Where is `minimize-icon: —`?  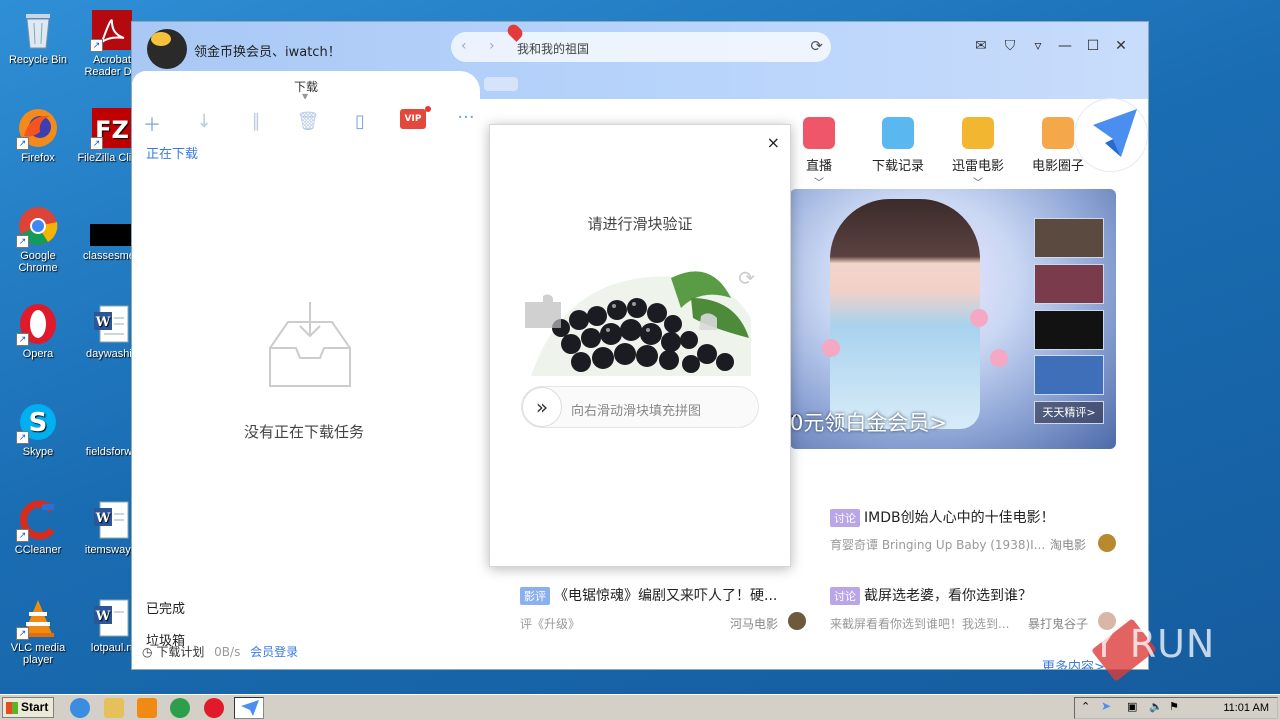 minimize-icon: — is located at coordinates (1065, 46).